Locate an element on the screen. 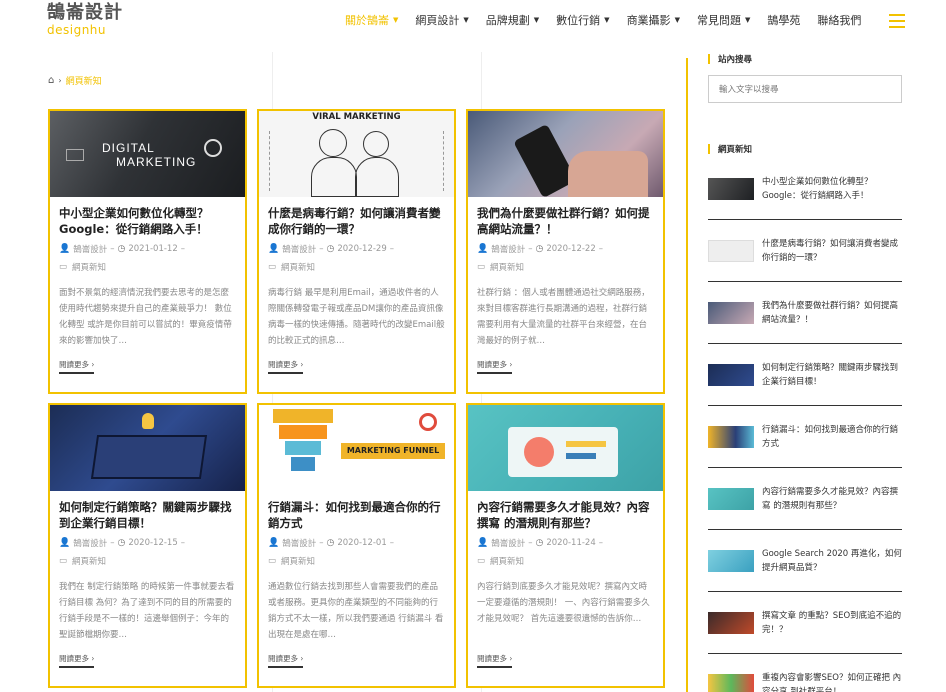 The image size is (946, 692). post-title: 中小型企業如何數位化轉型？Google：從行銷網路入手！ is located at coordinates (148, 221).